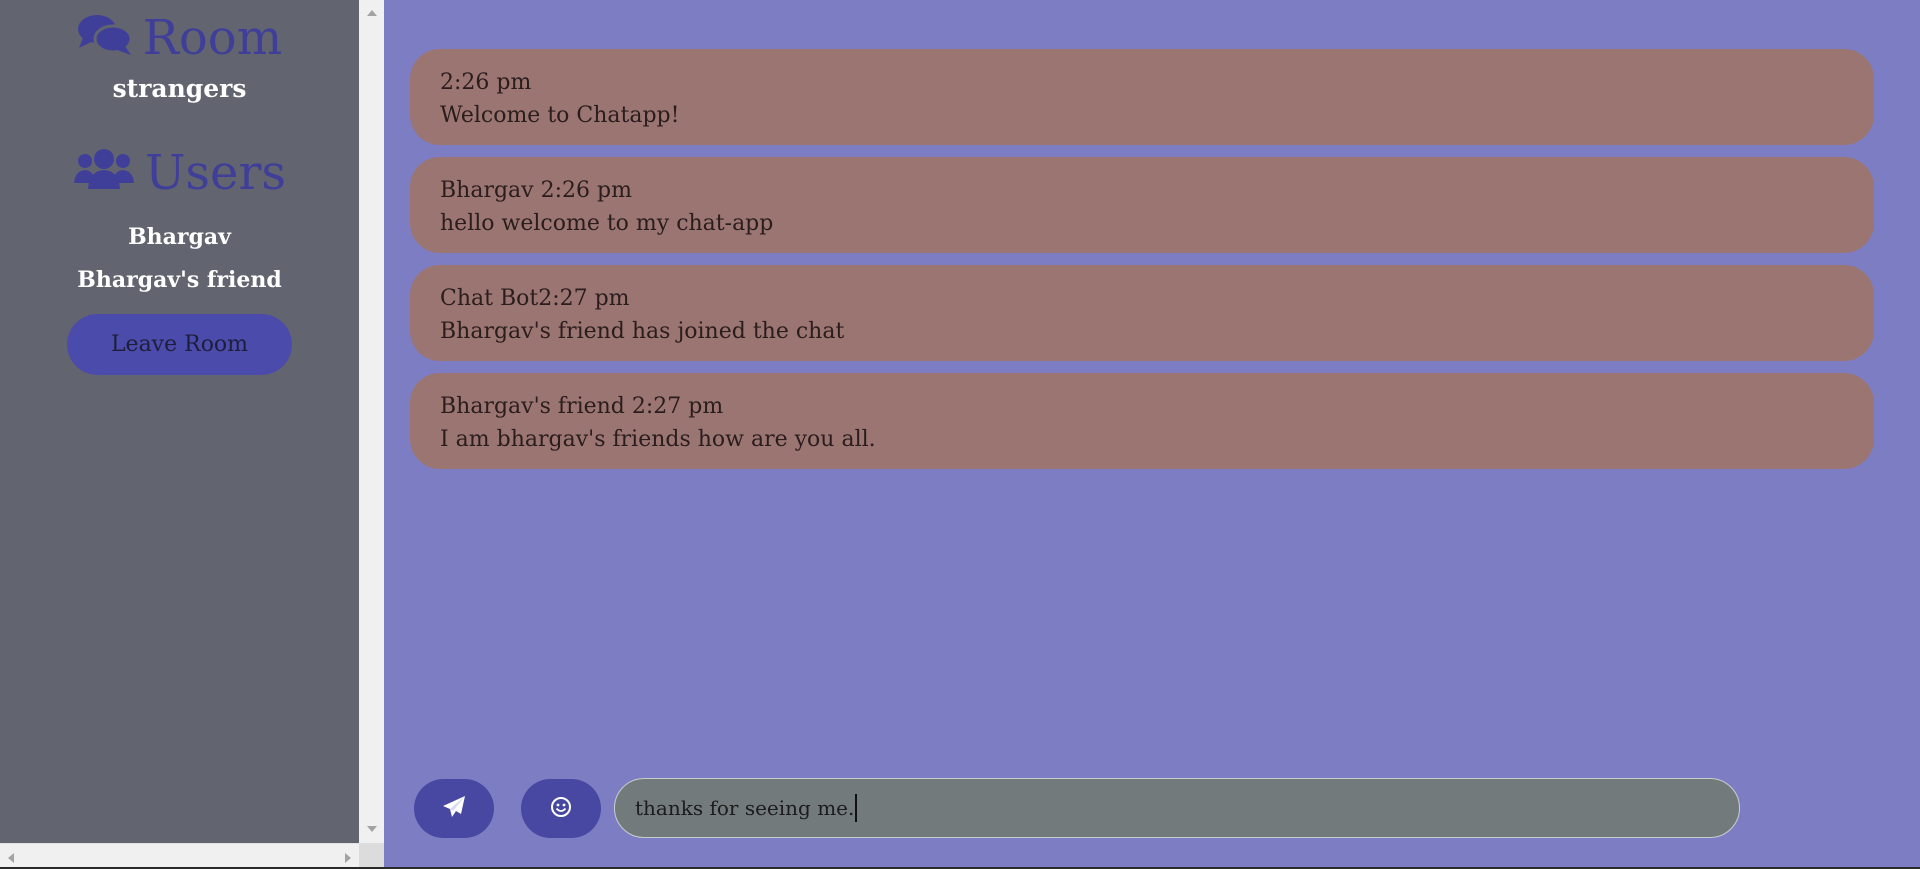 The height and width of the screenshot is (869, 1920). I want to click on comments-icon, so click(105, 38).